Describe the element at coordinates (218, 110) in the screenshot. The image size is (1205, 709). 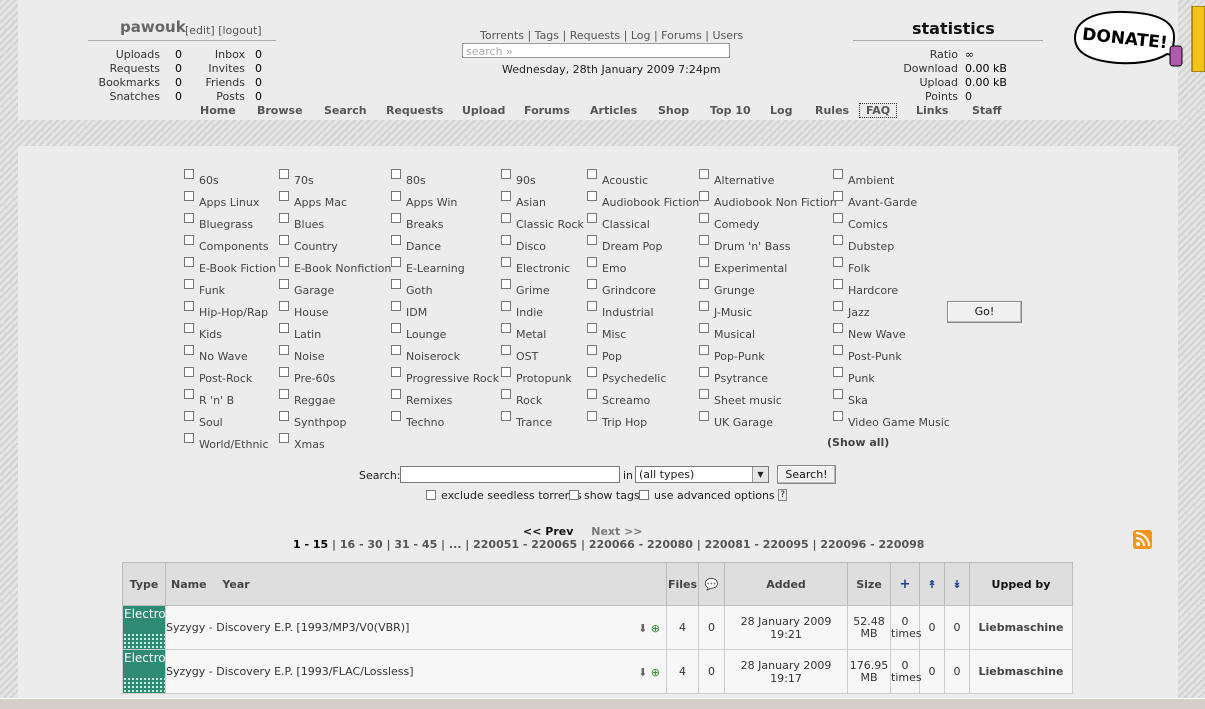
I see `nav-home: Home` at that location.